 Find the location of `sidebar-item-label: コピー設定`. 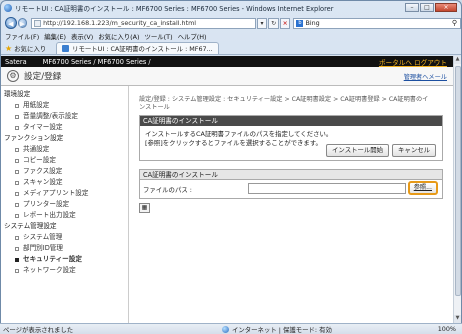

sidebar-item-label: コピー設定 is located at coordinates (39, 160).